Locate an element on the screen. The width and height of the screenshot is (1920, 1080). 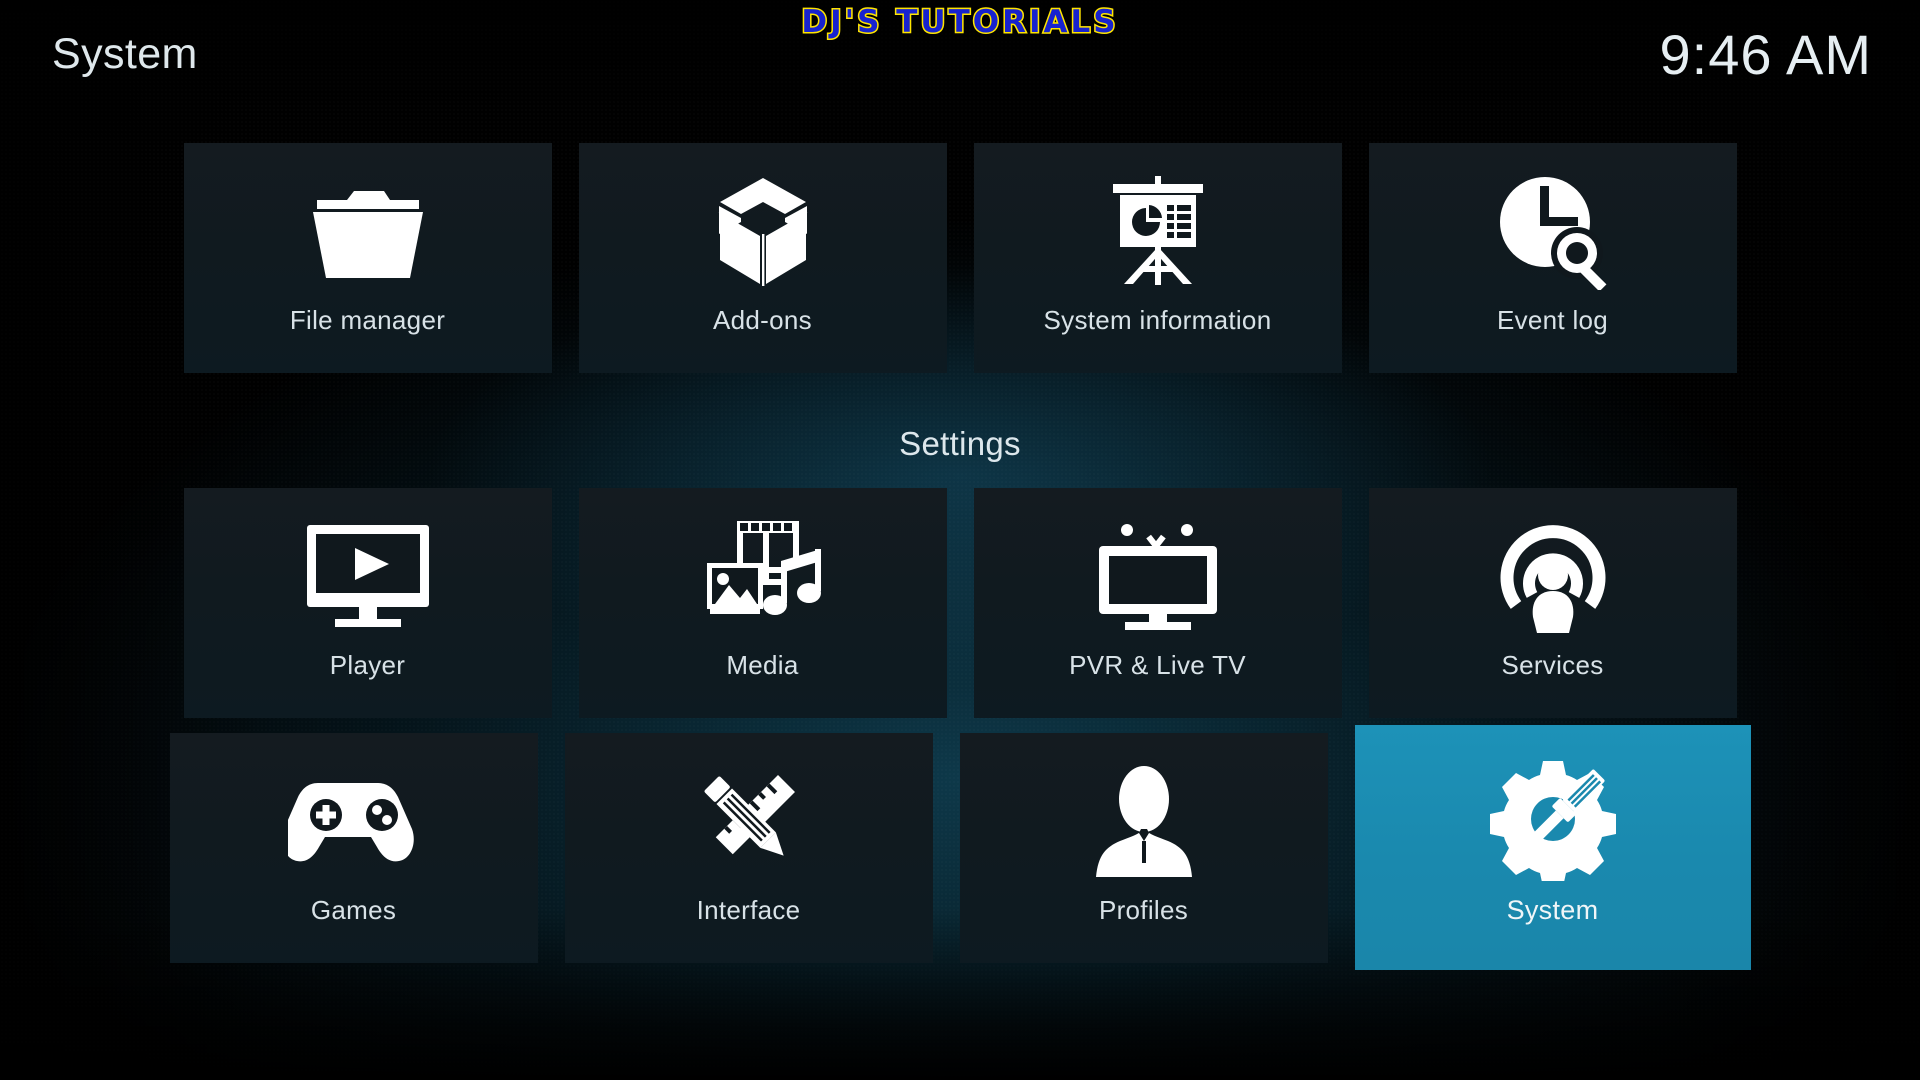
tile-system: System is located at coordinates (1552, 847).